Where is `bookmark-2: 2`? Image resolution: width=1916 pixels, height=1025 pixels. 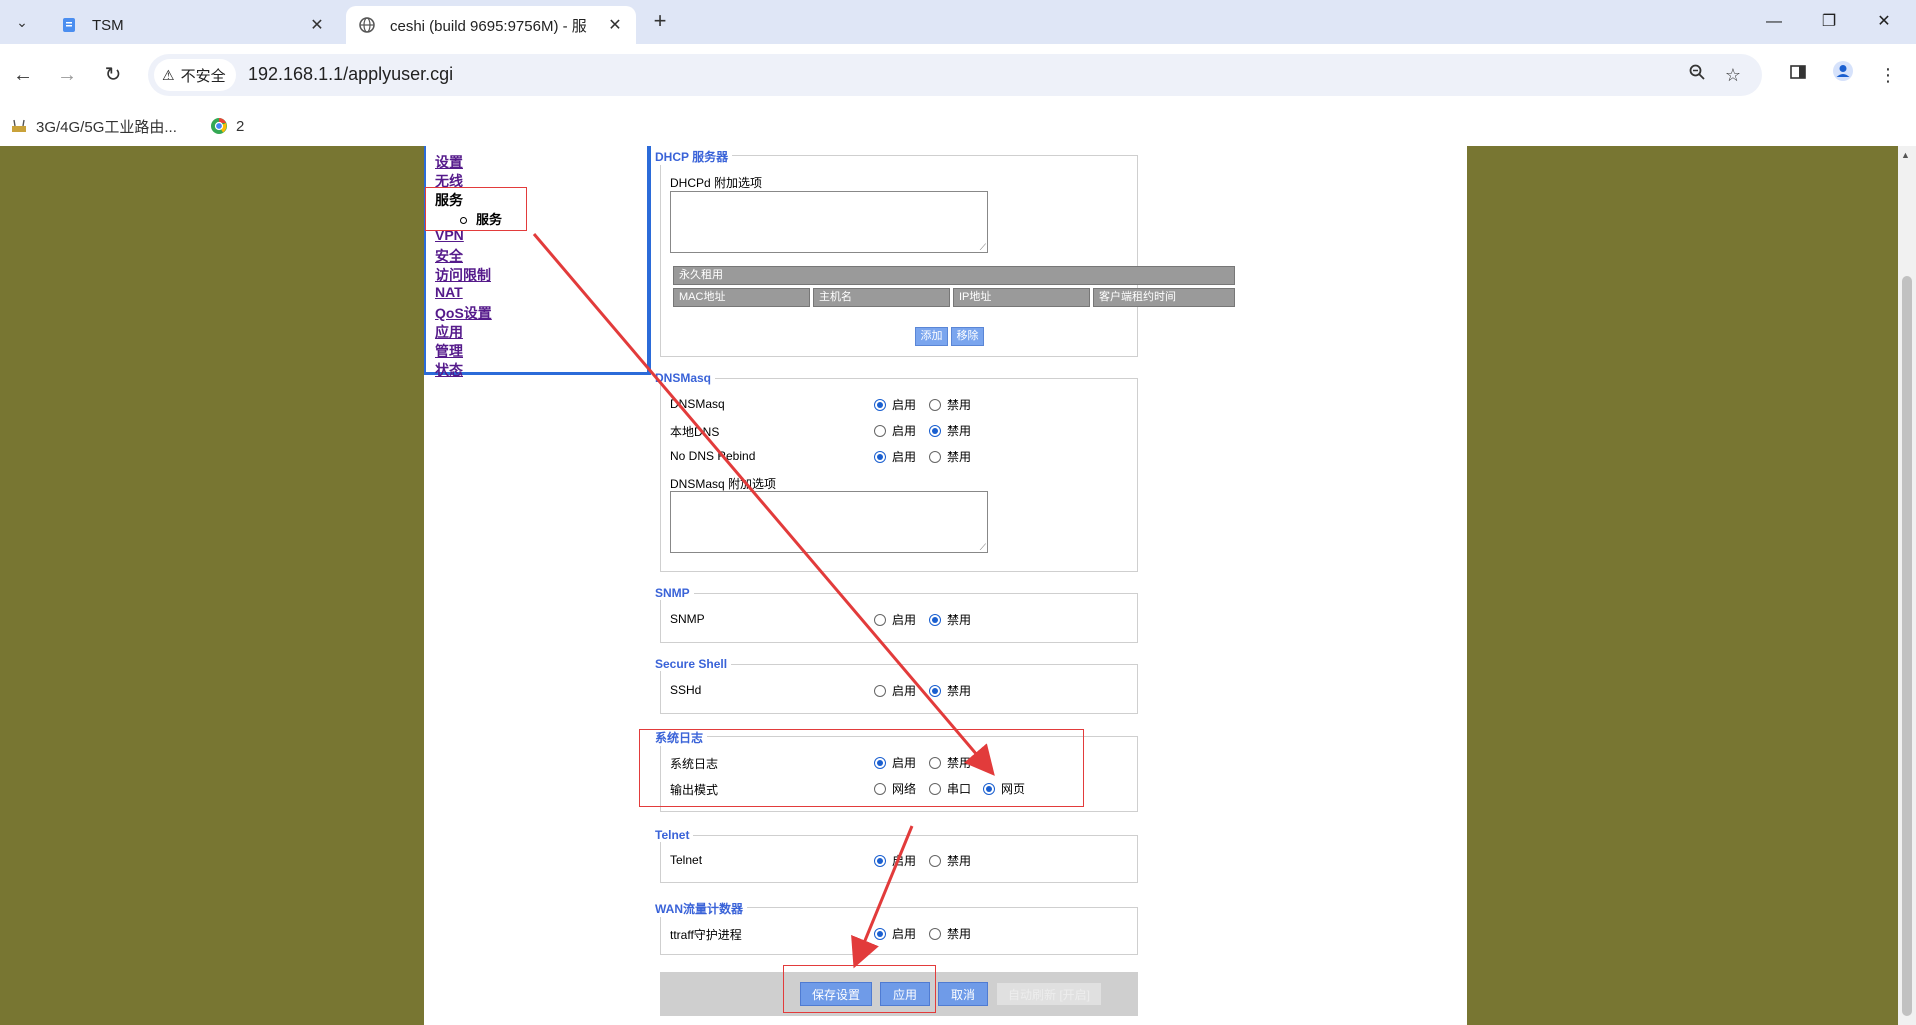
bookmark-2: 2 is located at coordinates (227, 126).